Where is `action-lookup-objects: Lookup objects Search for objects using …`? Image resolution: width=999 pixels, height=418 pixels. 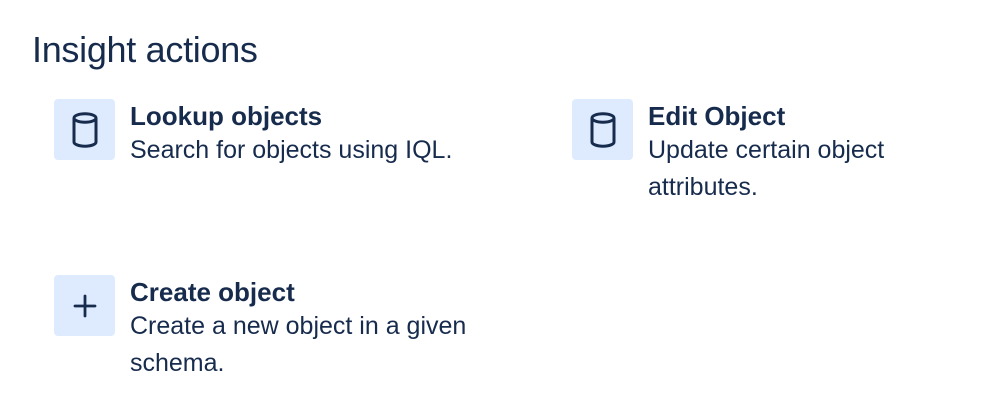 action-lookup-objects: Lookup objects Search for objects using … is located at coordinates (284, 134).